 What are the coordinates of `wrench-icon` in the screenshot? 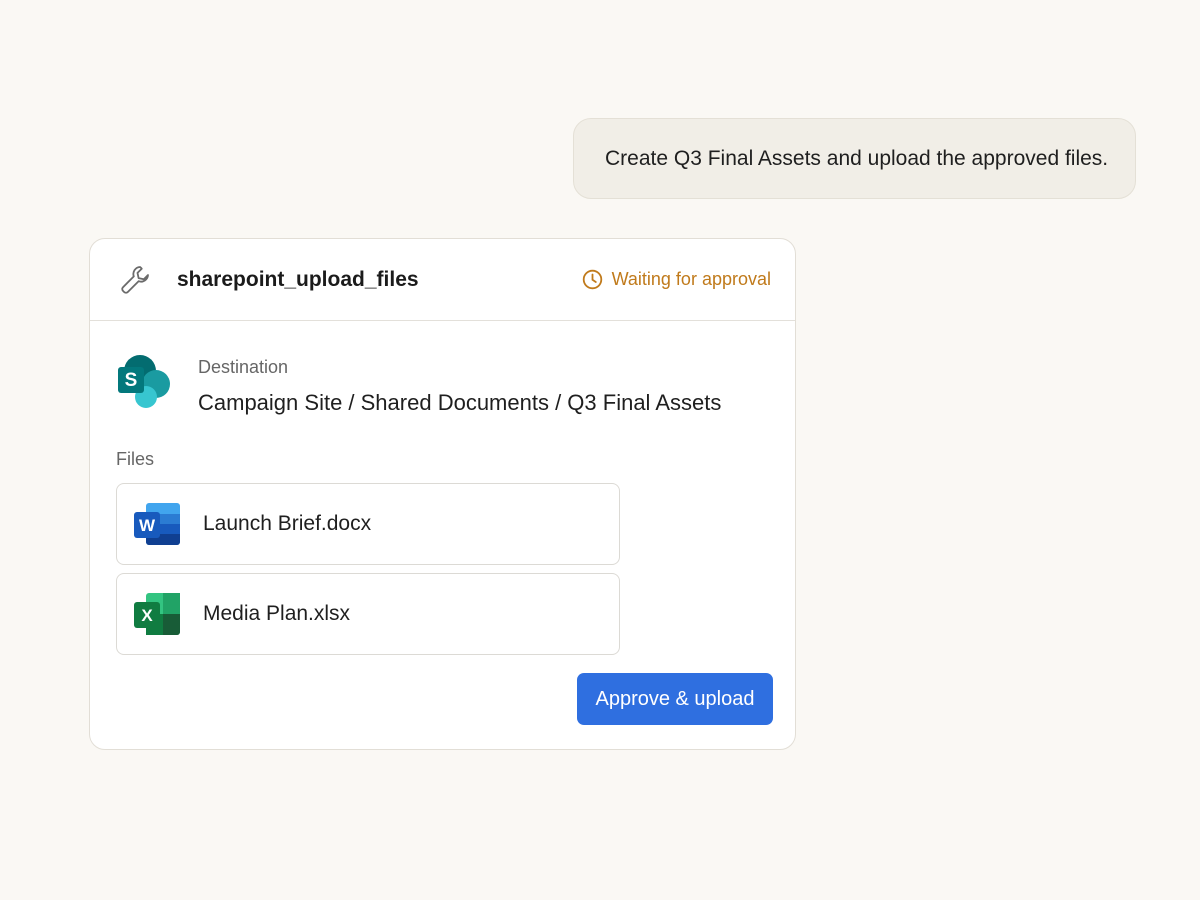 It's located at (135, 280).